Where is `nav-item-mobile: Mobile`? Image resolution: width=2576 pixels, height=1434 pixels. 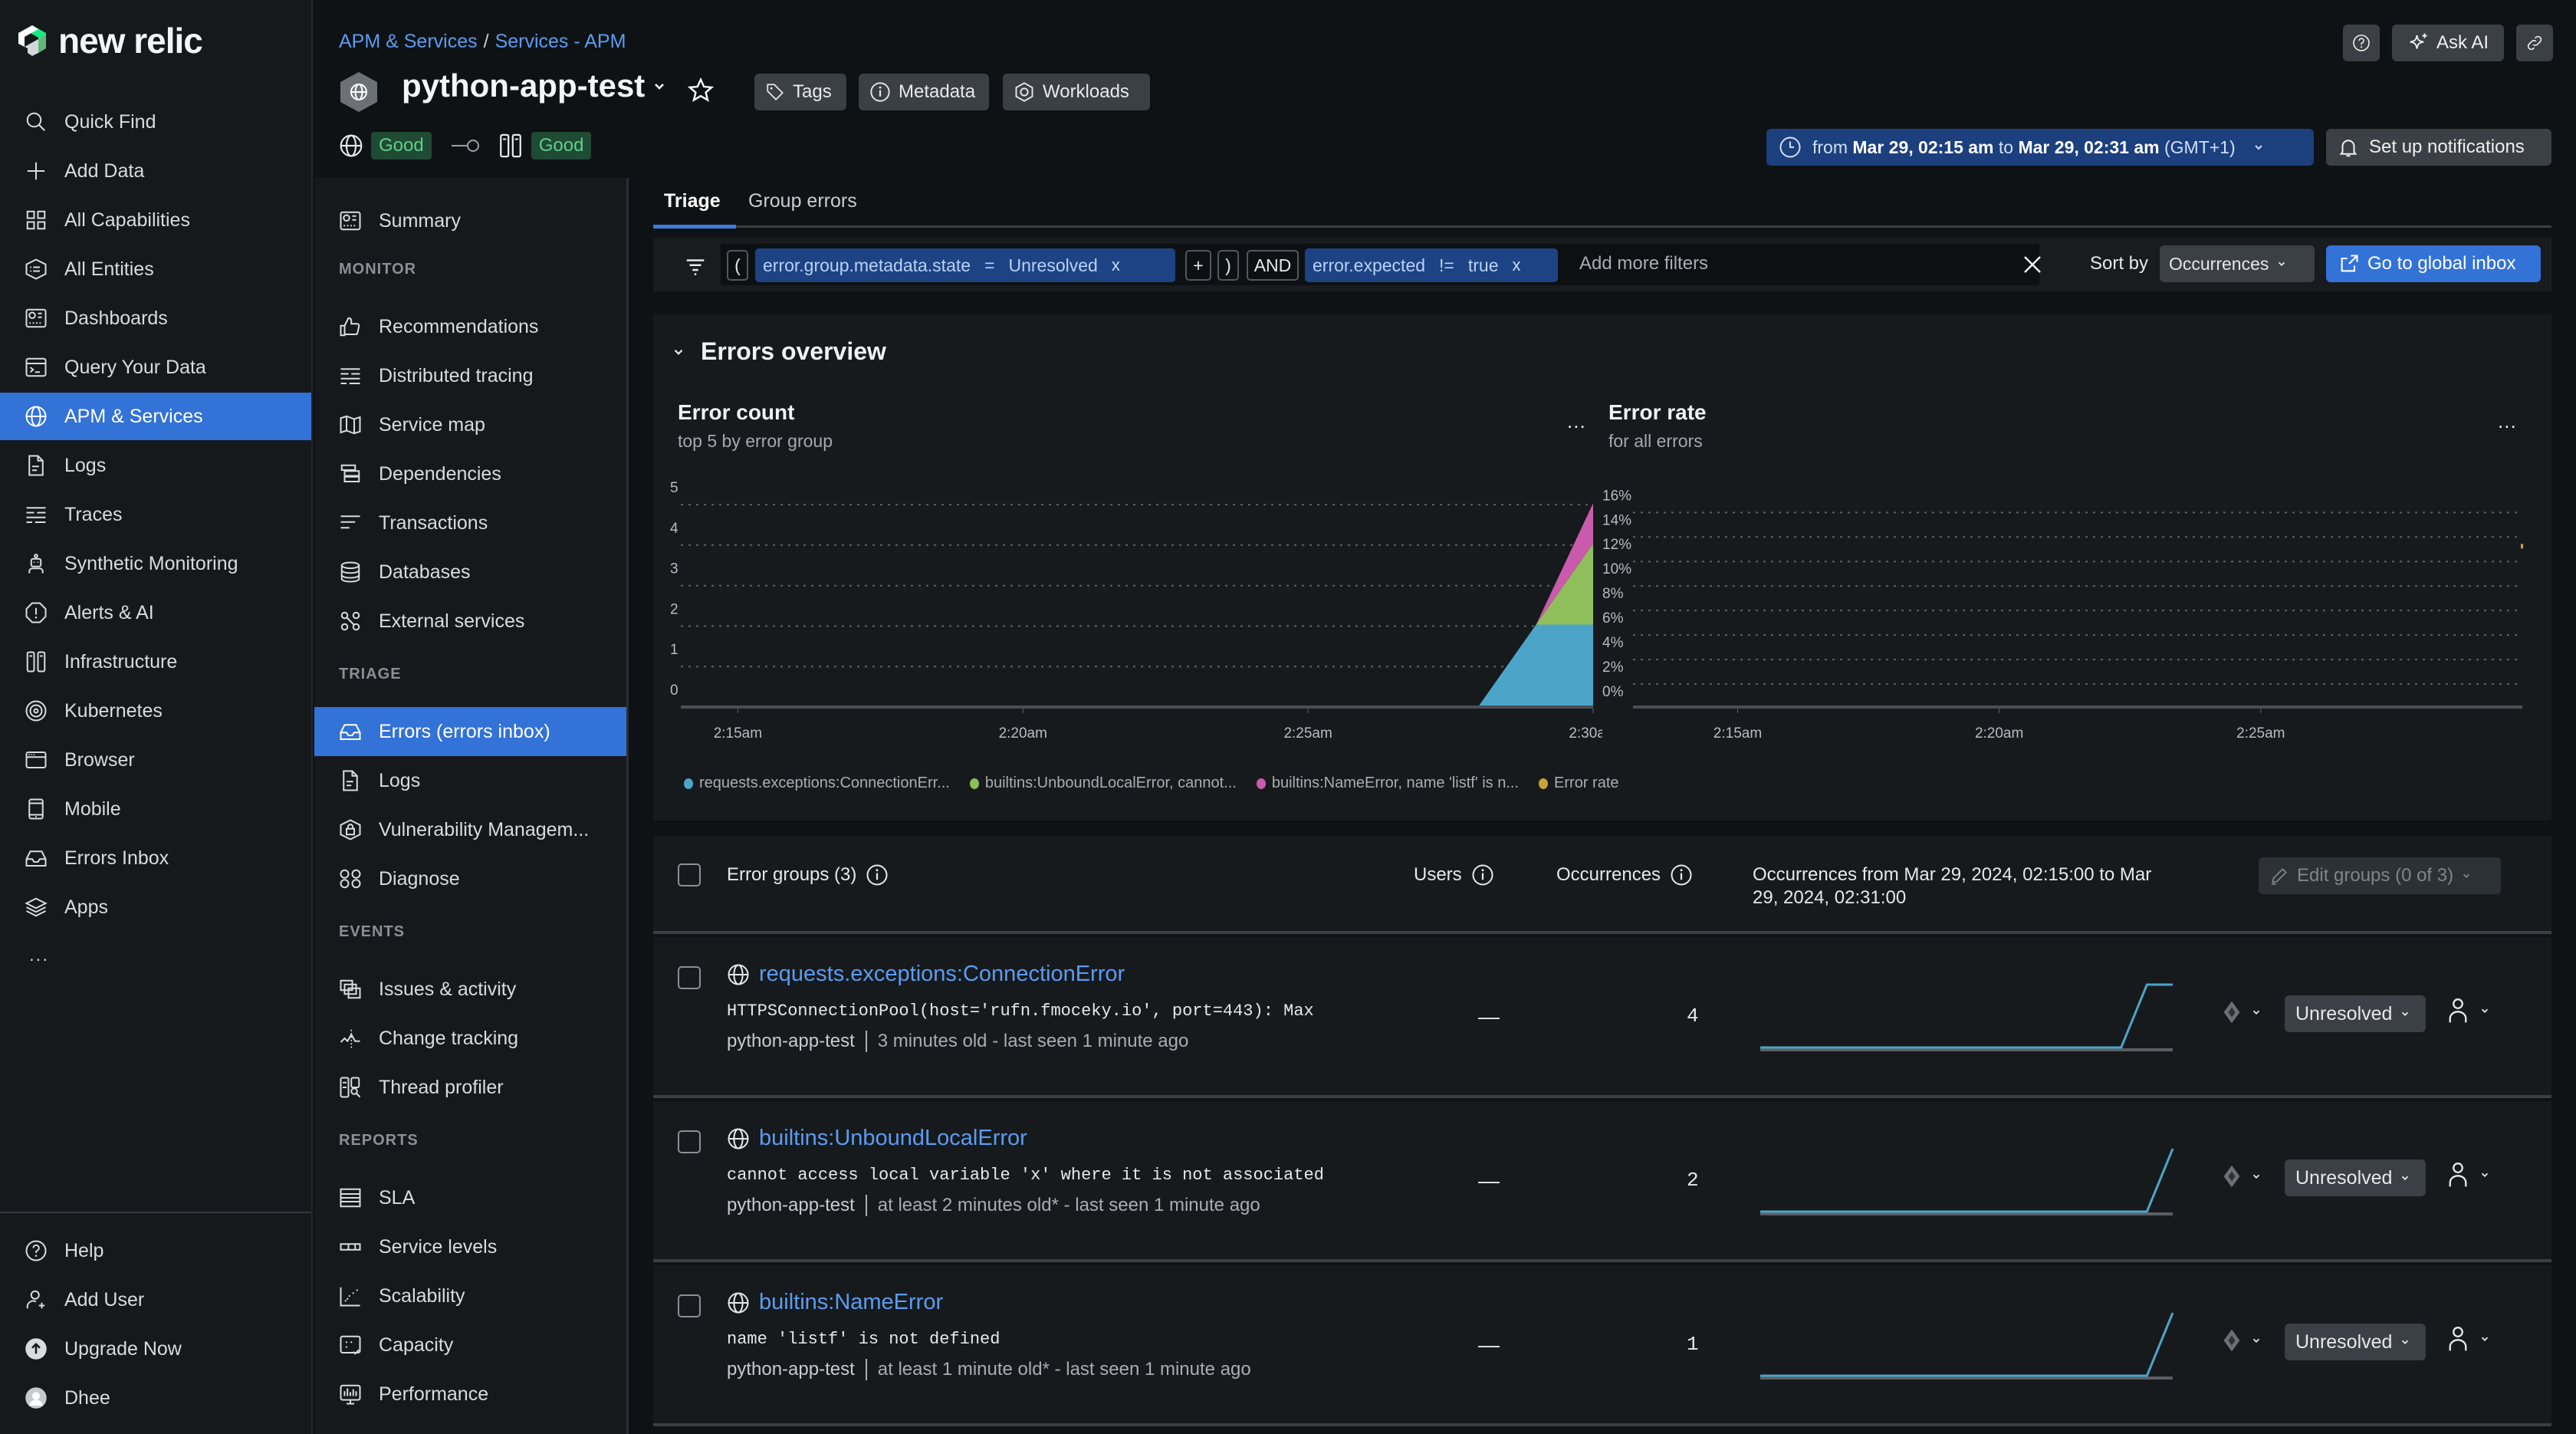
nav-item-mobile: Mobile is located at coordinates (156, 809).